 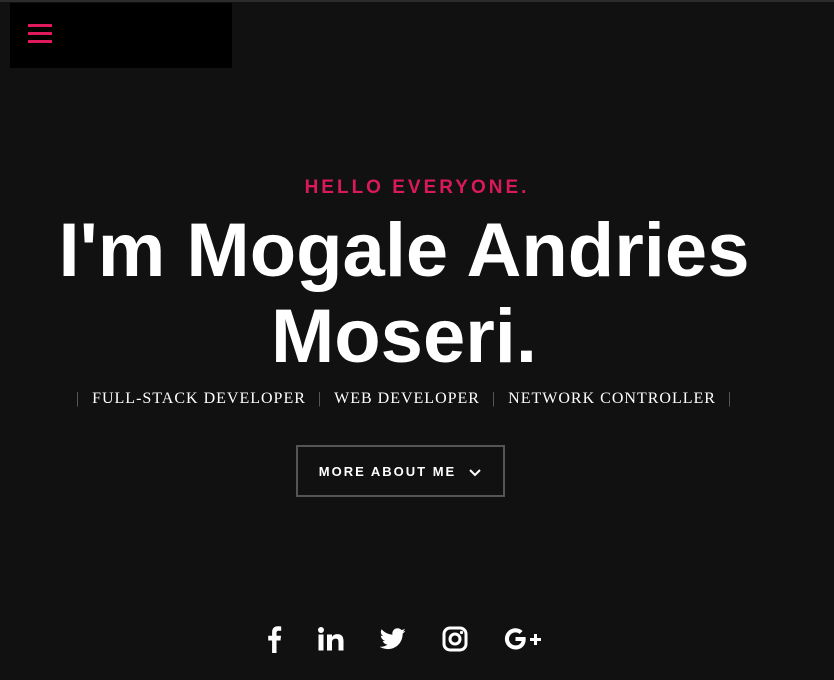 I want to click on chevron-down-icon, so click(x=475, y=471).